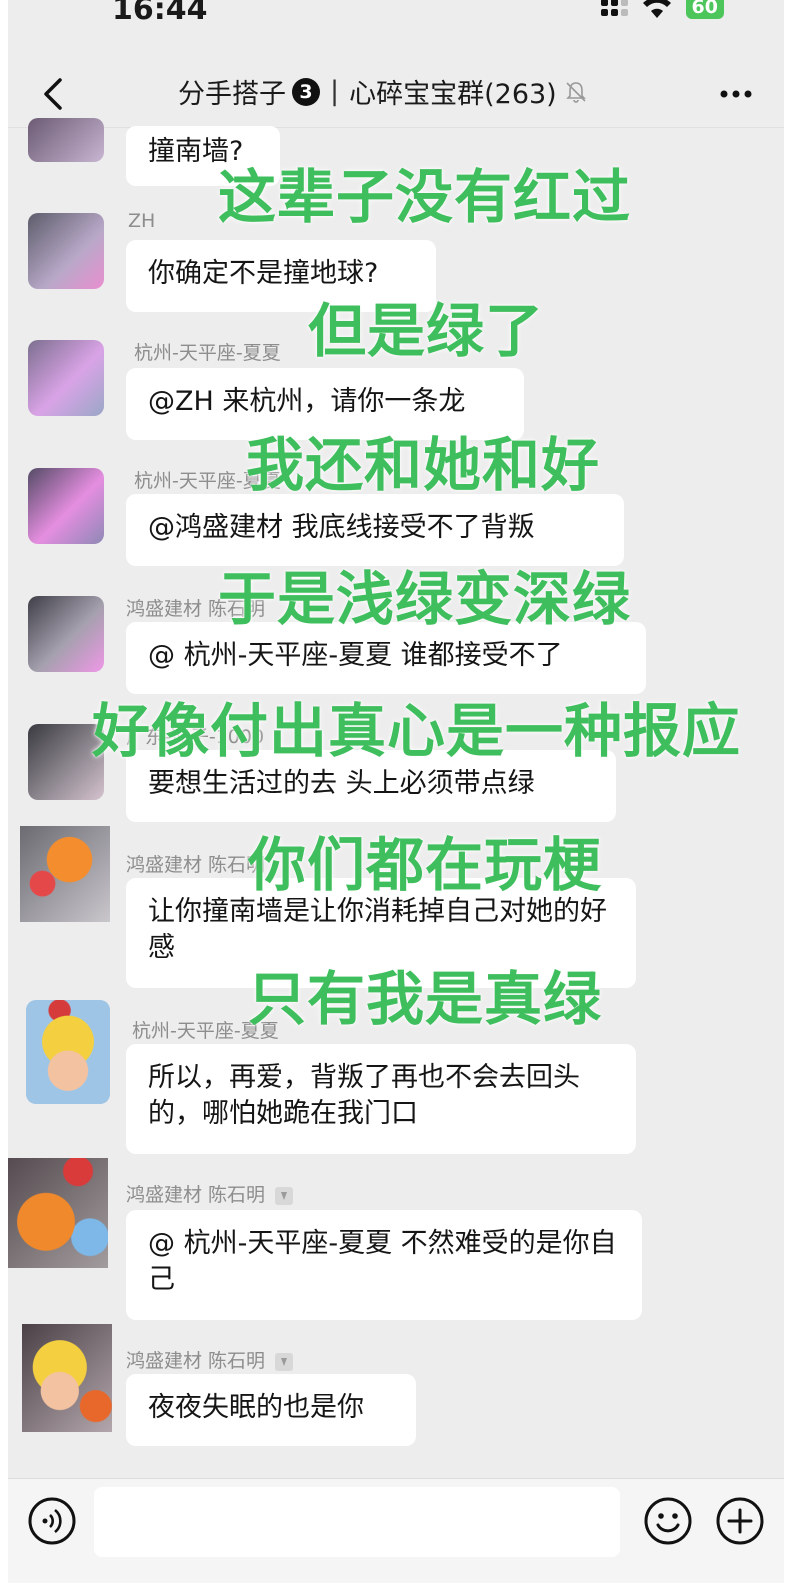 This screenshot has width=802, height=1583. What do you see at coordinates (160, 13) in the screenshot?
I see `status-time: 16:44` at bounding box center [160, 13].